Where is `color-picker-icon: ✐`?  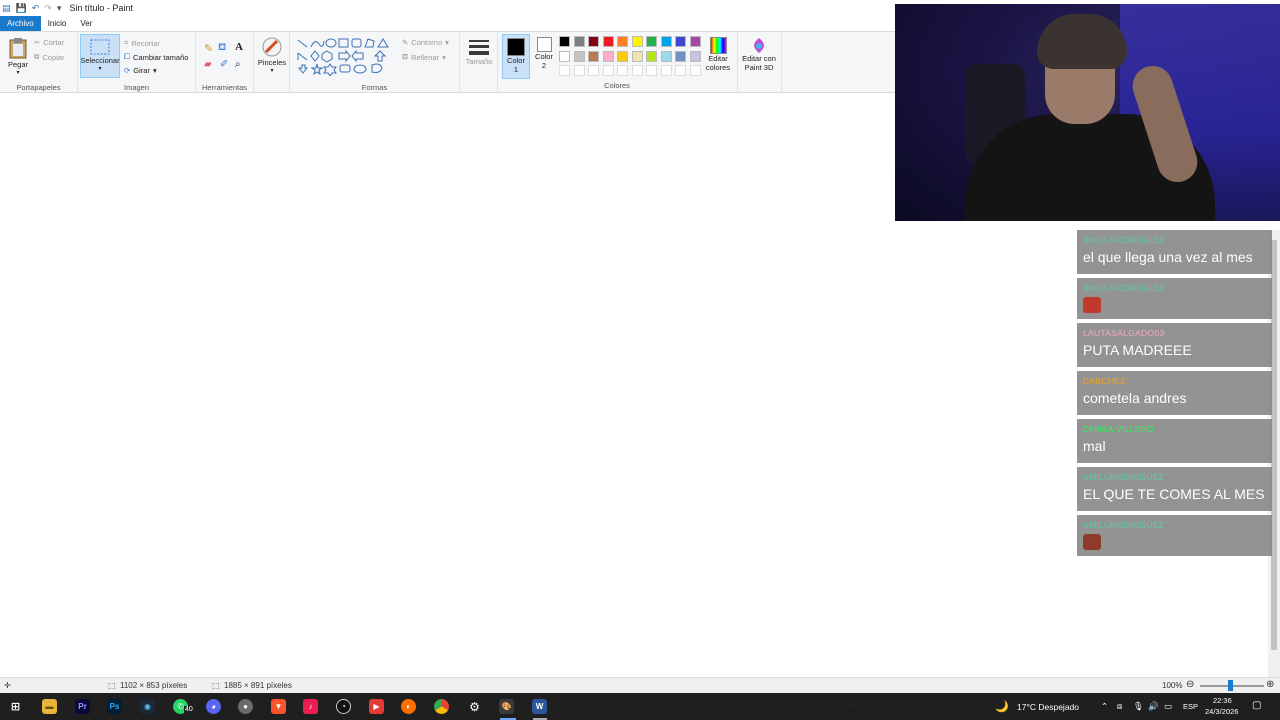
color-picker-icon: ✐ is located at coordinates (224, 64).